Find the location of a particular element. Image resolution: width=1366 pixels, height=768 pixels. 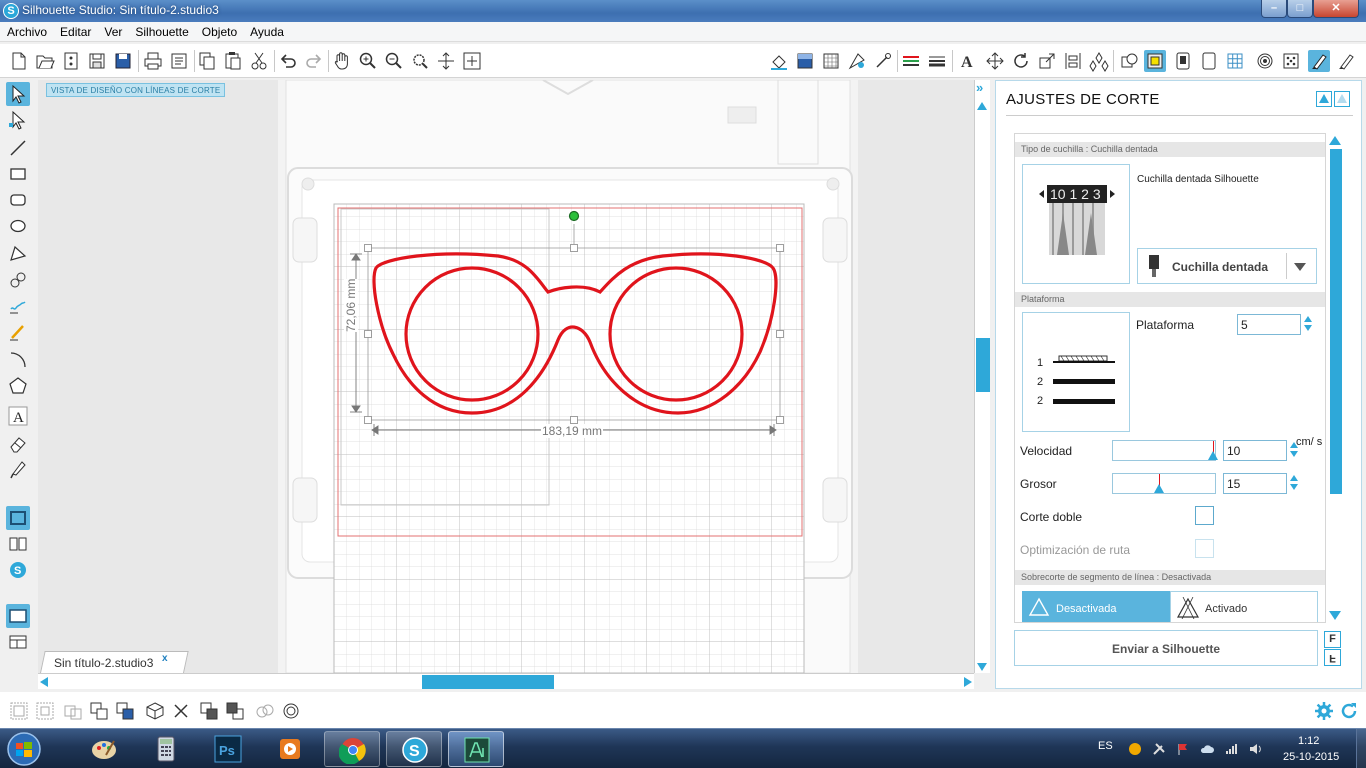

chevron-down-icon is located at coordinates (1300, 267).